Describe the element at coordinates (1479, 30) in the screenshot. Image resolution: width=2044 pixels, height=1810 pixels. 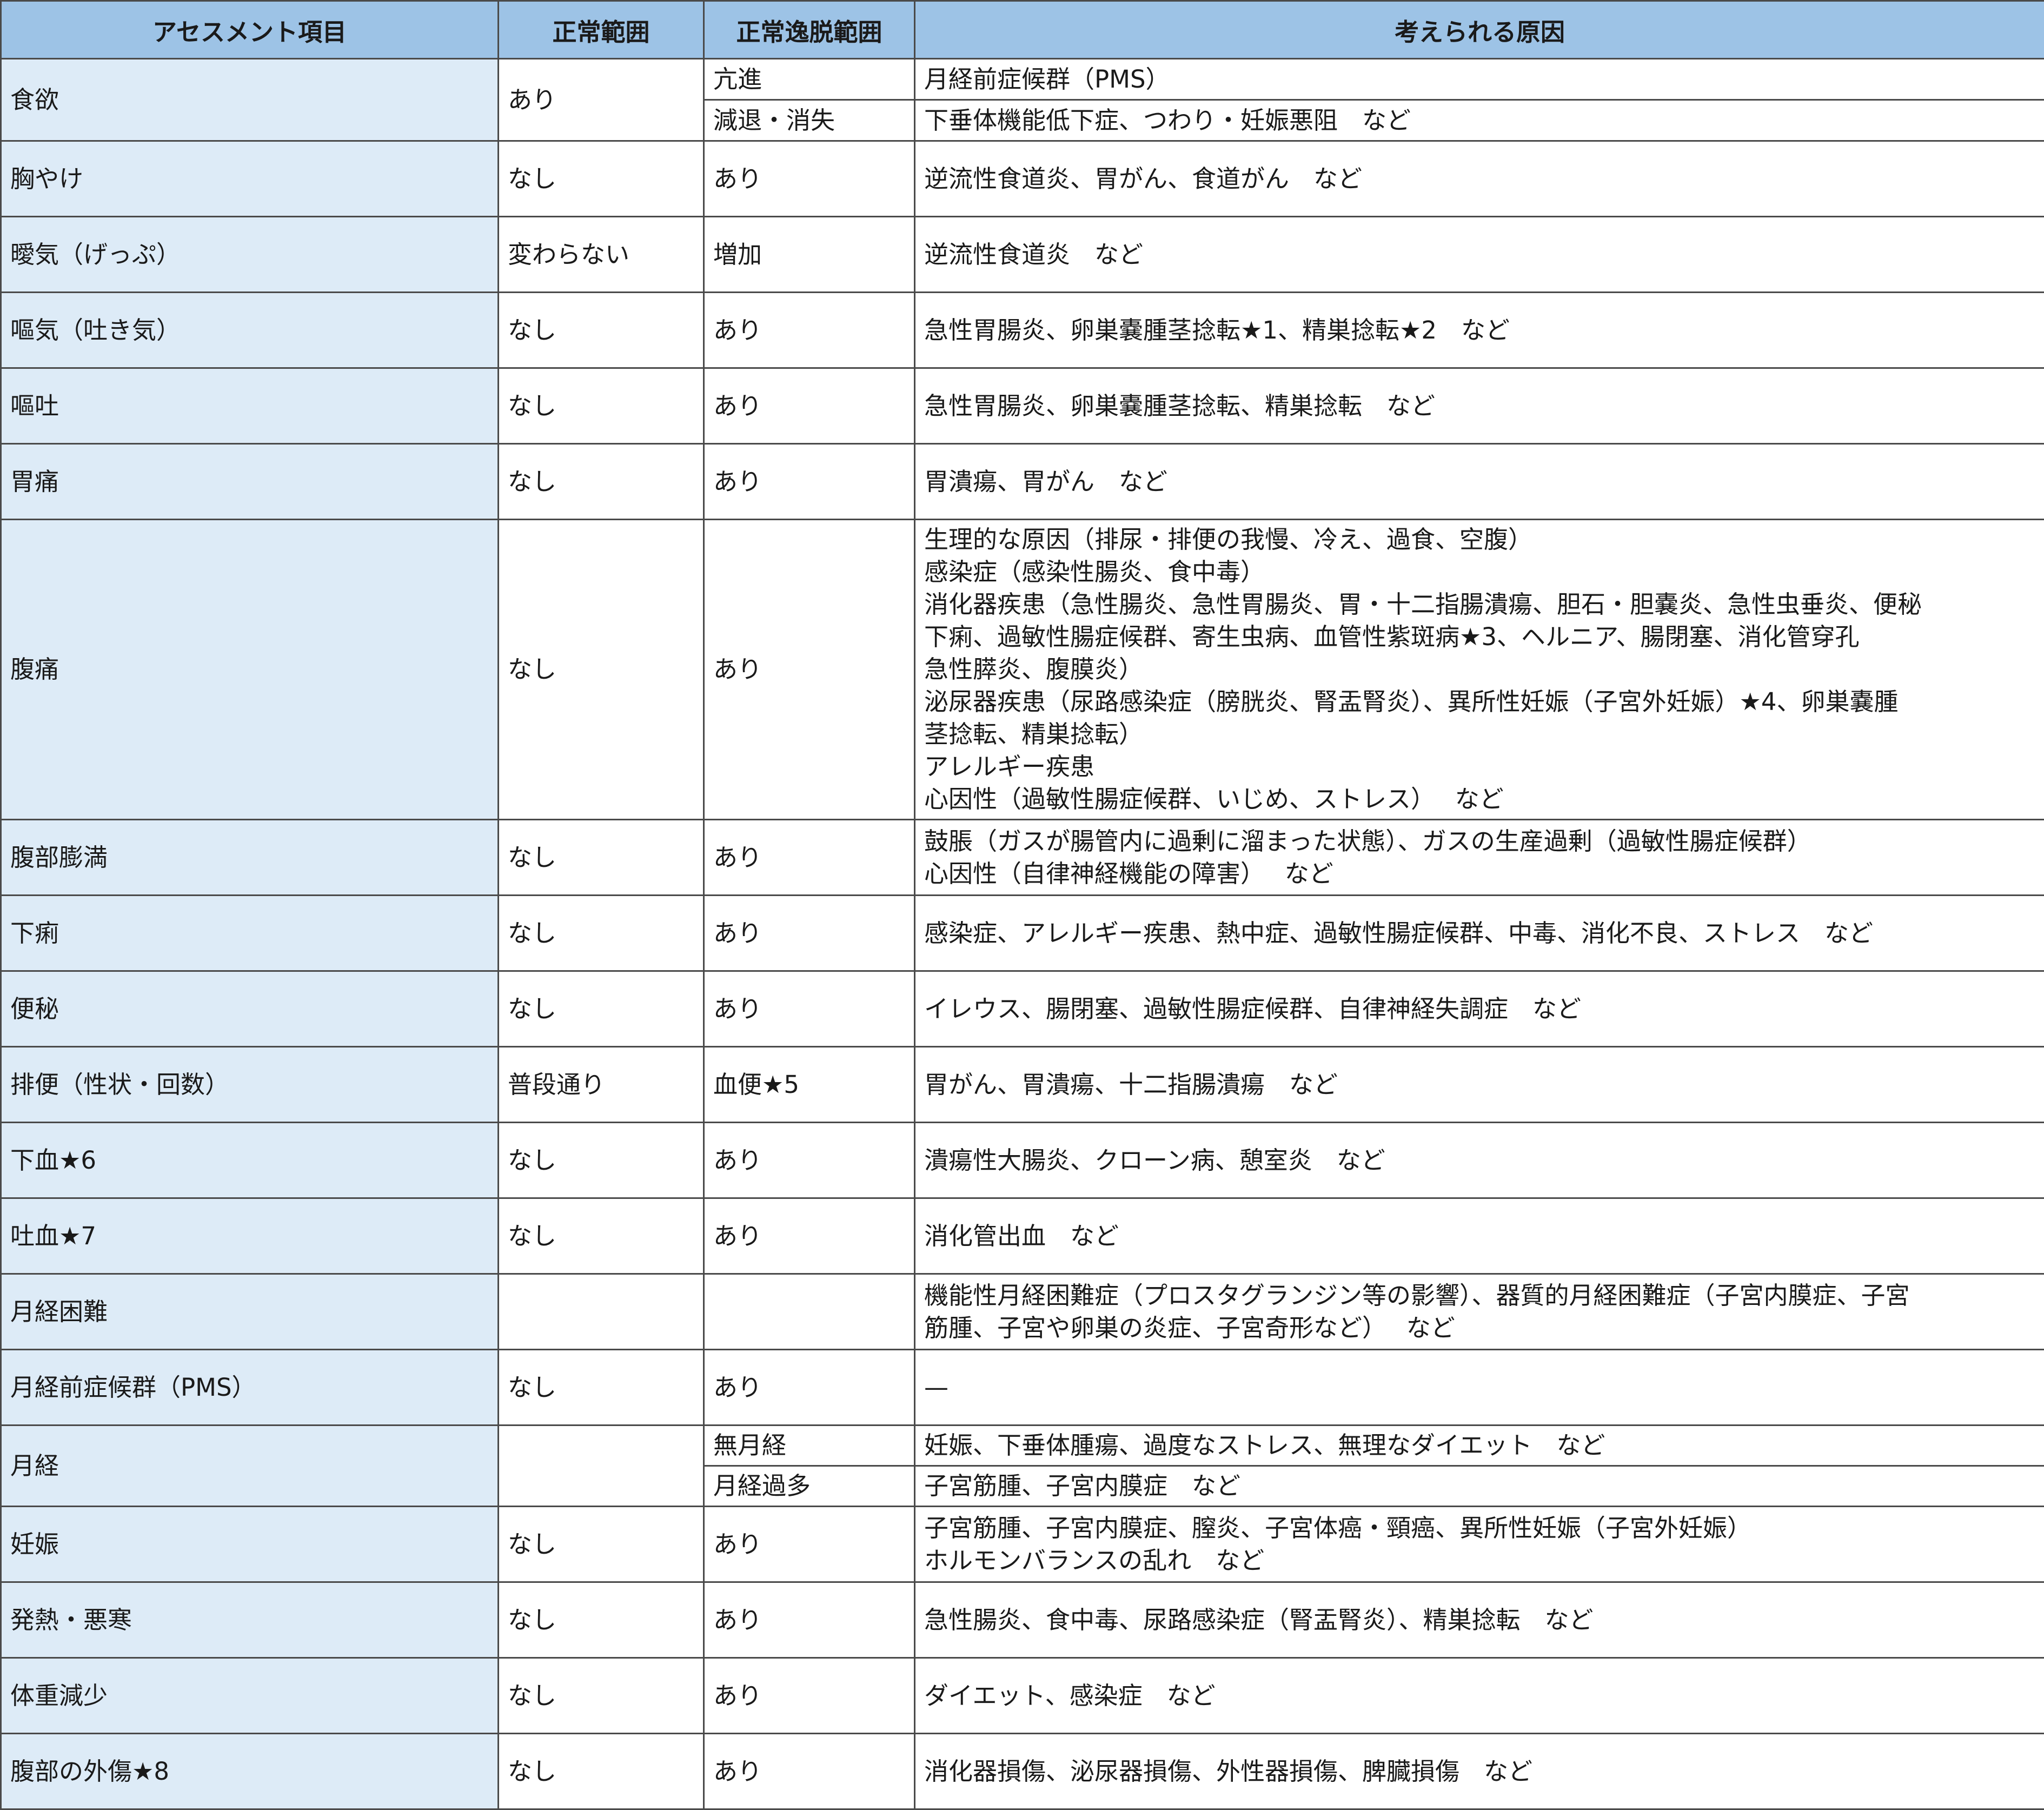
I see `header-possible-causes: 考えられる原因` at that location.